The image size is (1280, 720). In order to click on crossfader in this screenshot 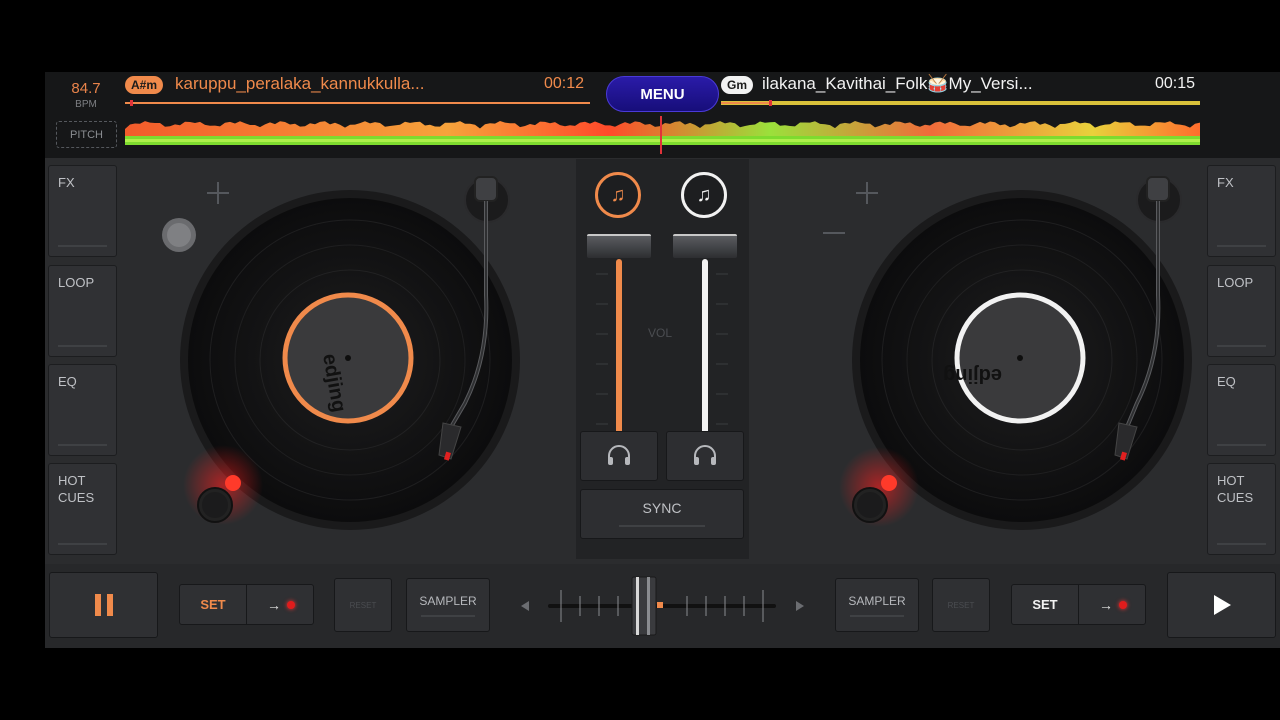, I will do `click(662, 606)`.